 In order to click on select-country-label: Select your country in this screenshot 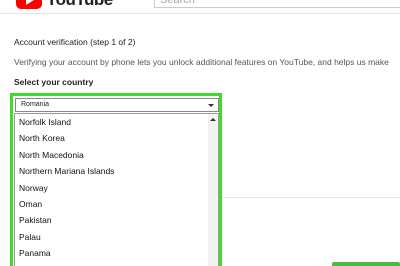, I will do `click(54, 82)`.